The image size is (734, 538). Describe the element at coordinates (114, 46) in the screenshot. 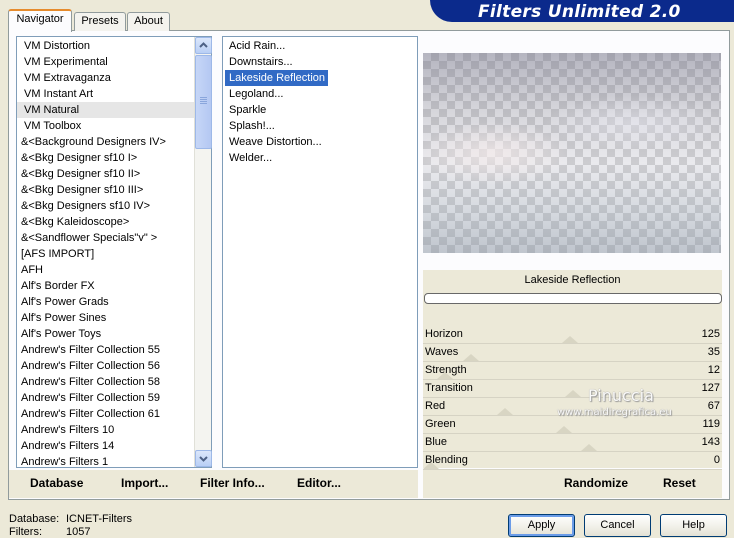

I see `category-item: VM Distortion` at that location.